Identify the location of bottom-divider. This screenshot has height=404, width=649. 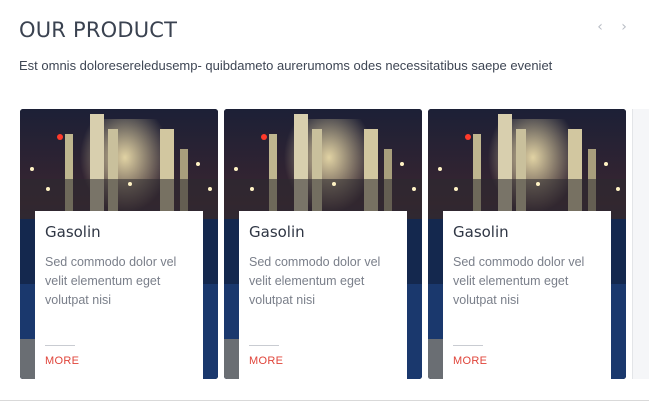
(324, 400).